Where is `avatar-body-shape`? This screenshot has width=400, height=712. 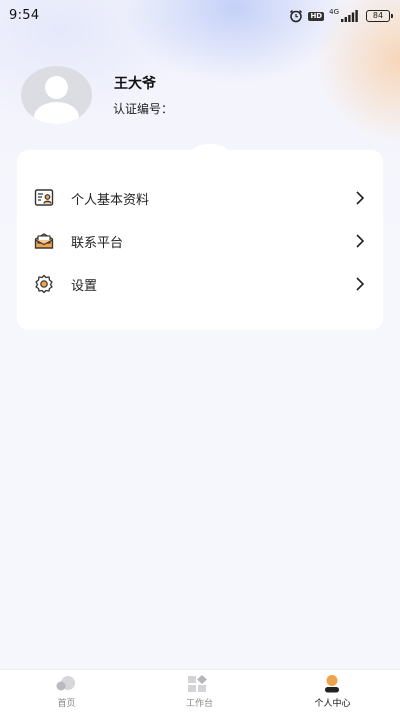
avatar-body-shape is located at coordinates (56, 113).